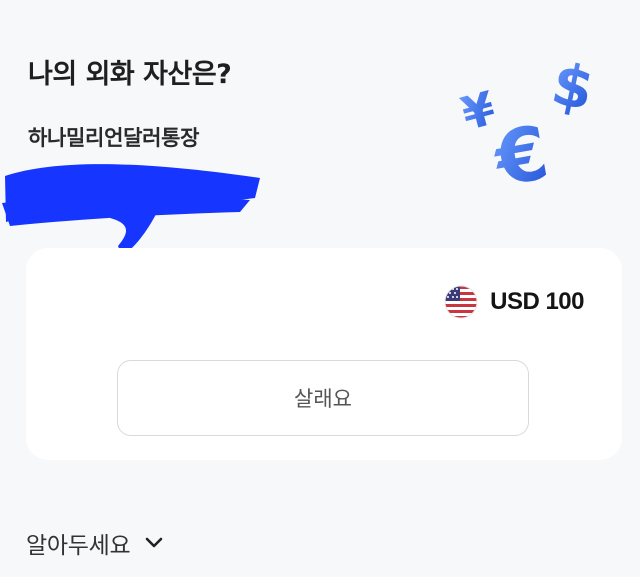 The height and width of the screenshot is (577, 640). I want to click on currency-balance: USD 100, so click(514, 302).